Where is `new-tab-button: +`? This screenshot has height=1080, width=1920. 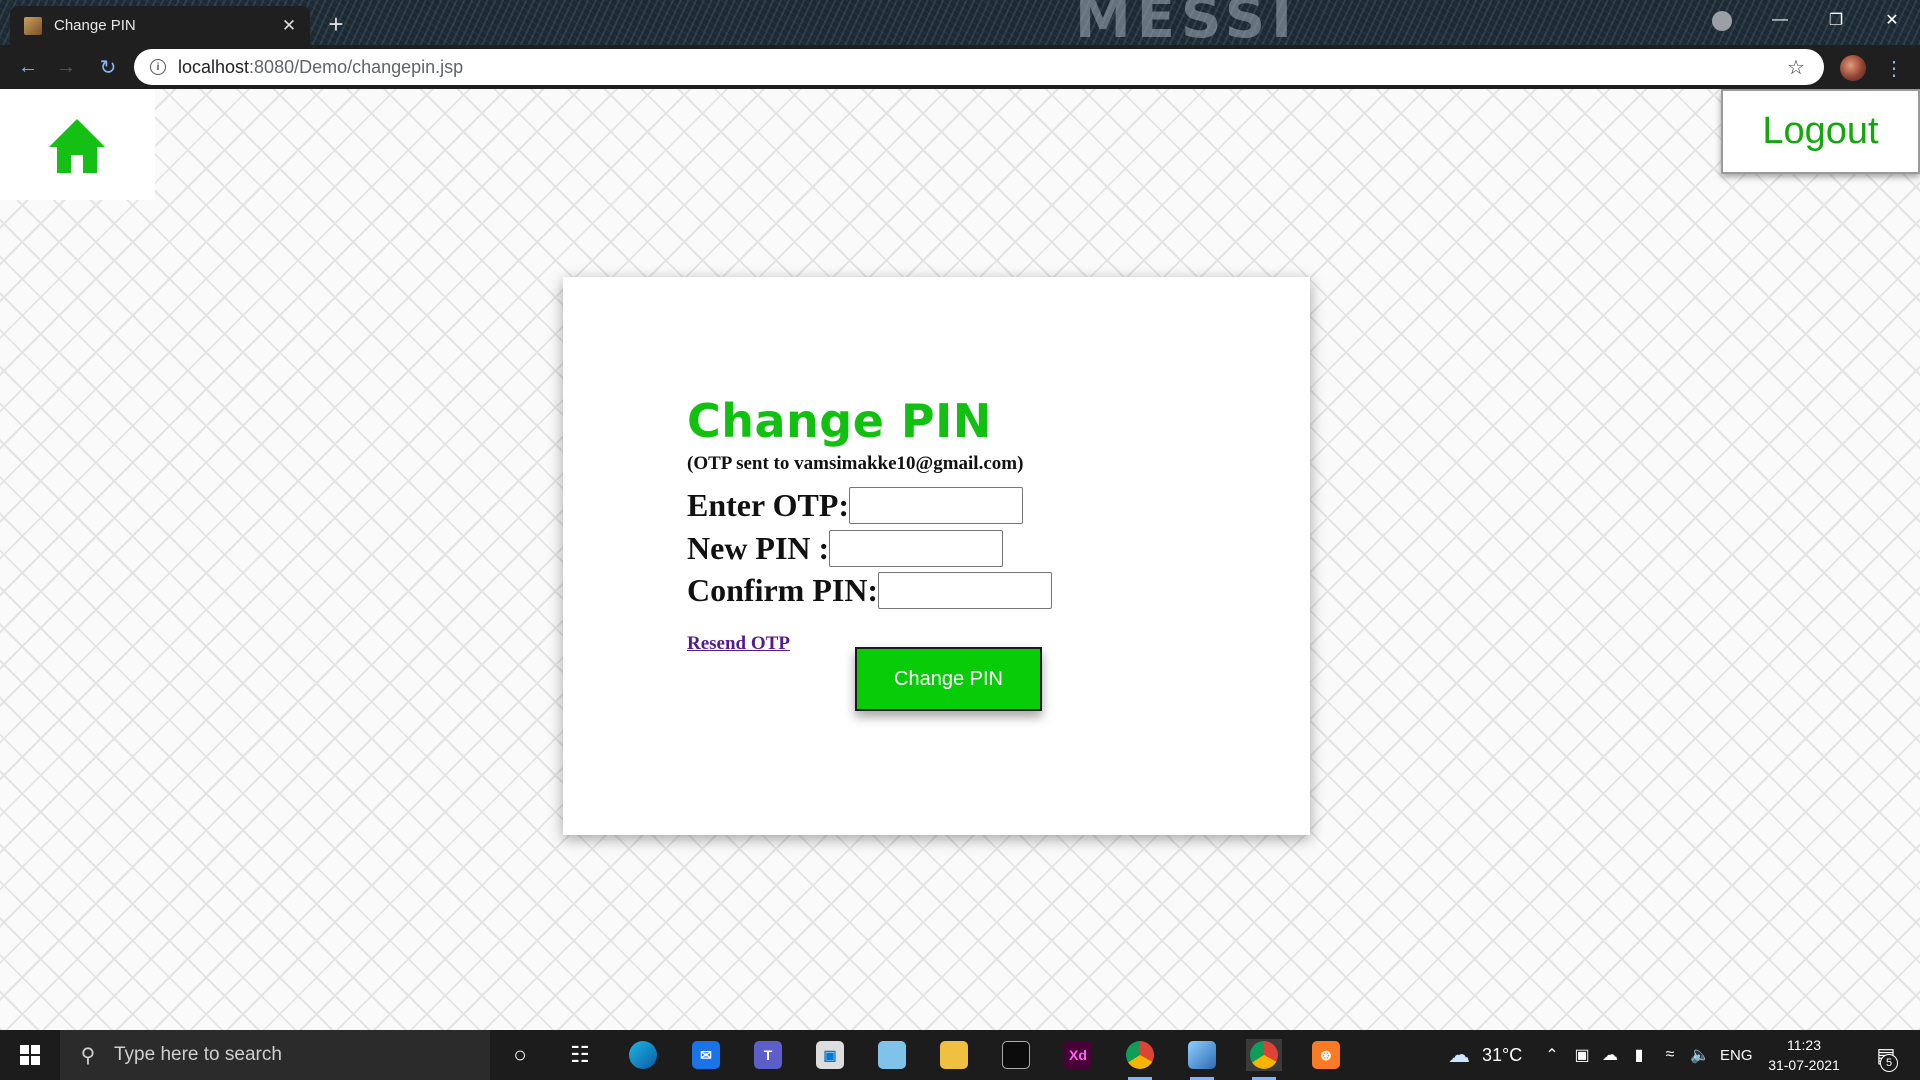 new-tab-button: + is located at coordinates (336, 24).